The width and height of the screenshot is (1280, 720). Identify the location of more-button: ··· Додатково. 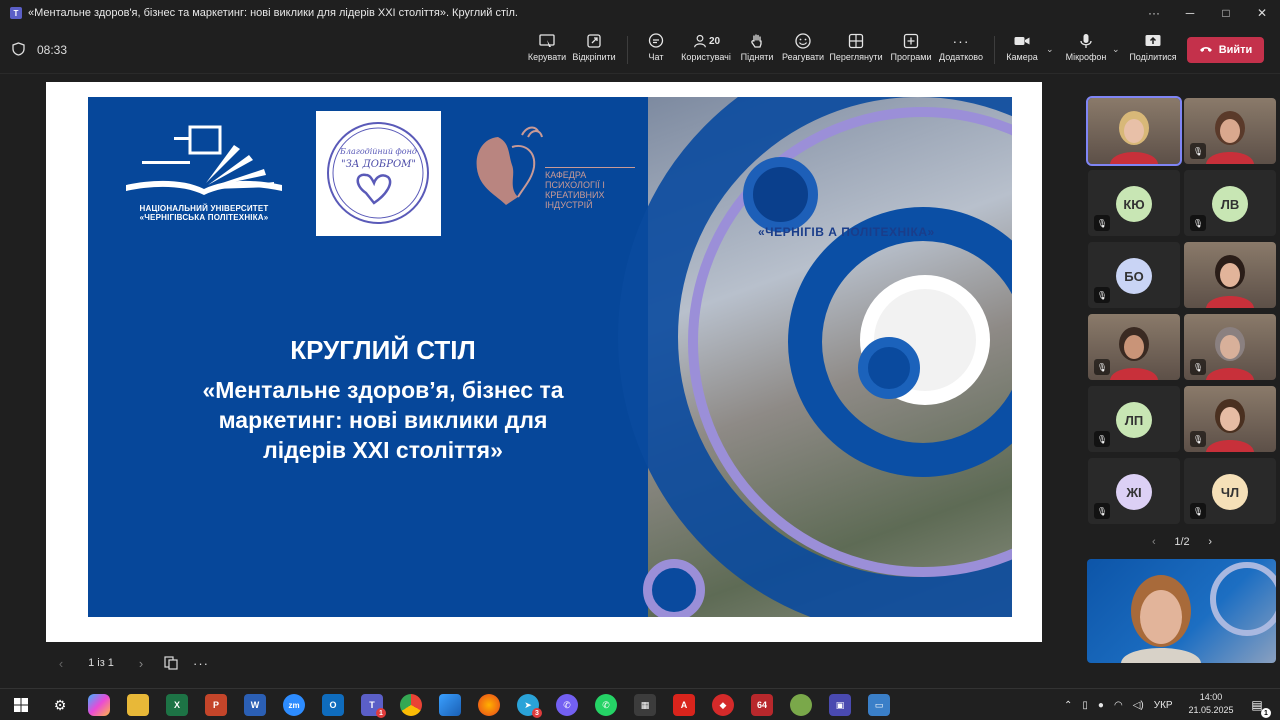
(961, 50).